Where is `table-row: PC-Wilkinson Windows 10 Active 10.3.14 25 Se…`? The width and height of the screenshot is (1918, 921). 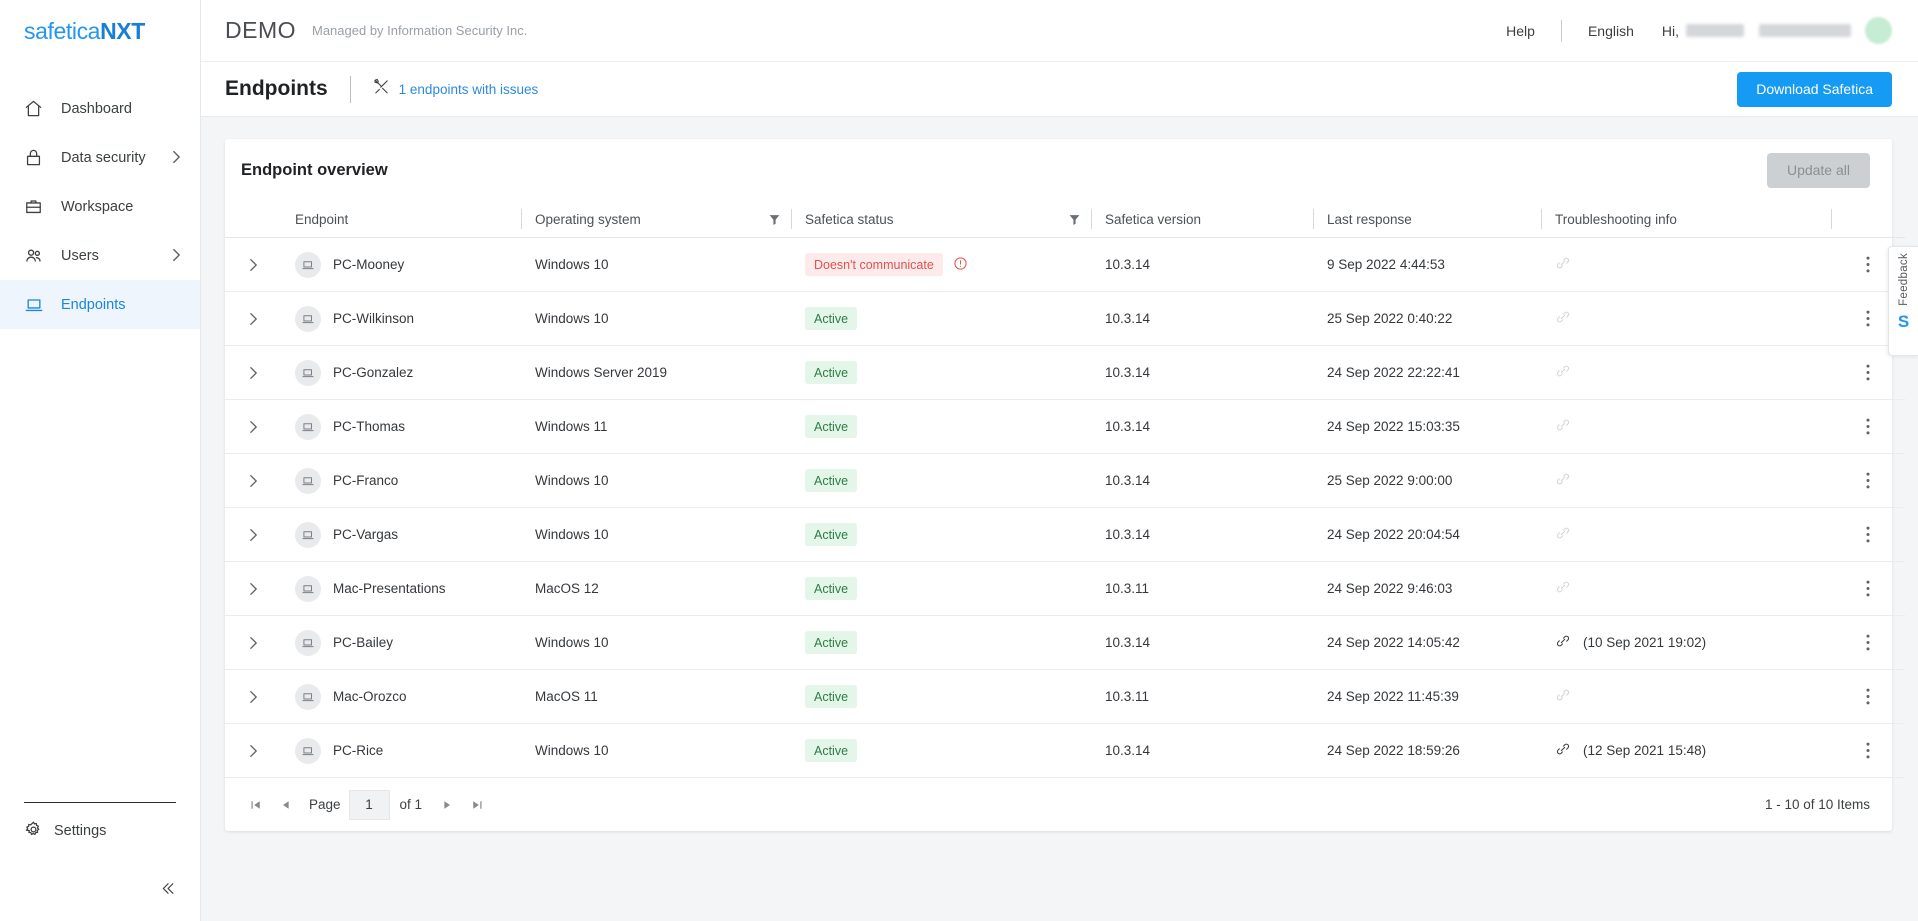
table-row: PC-Wilkinson Windows 10 Active 10.3.14 25 Se… is located at coordinates (1065, 318).